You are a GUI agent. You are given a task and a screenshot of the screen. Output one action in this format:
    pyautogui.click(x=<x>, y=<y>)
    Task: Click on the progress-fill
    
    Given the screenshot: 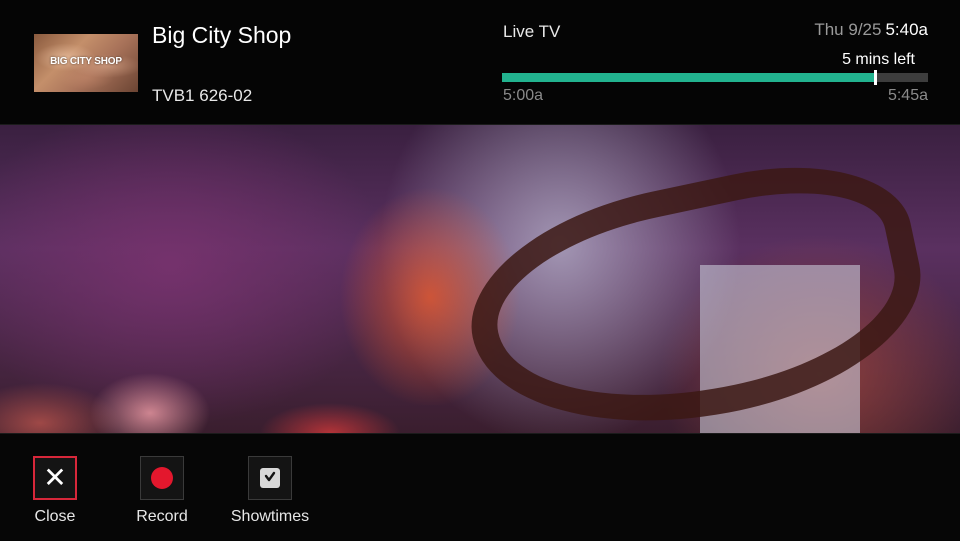 What is the action you would take?
    pyautogui.click(x=688, y=77)
    